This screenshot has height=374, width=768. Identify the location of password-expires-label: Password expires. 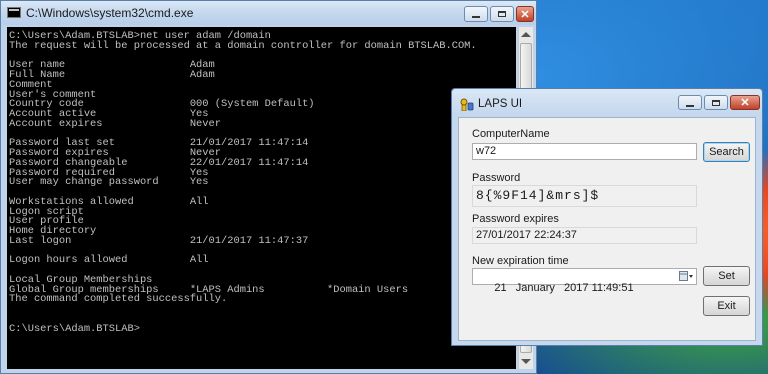
(515, 219).